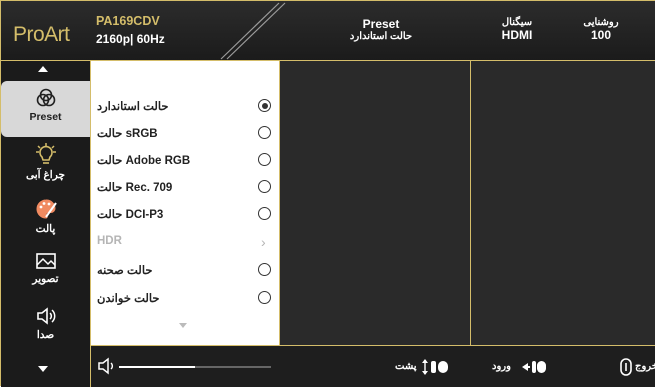  Describe the element at coordinates (185, 133) in the screenshot. I see `preset-option-srgb: حالت sRGB` at that location.